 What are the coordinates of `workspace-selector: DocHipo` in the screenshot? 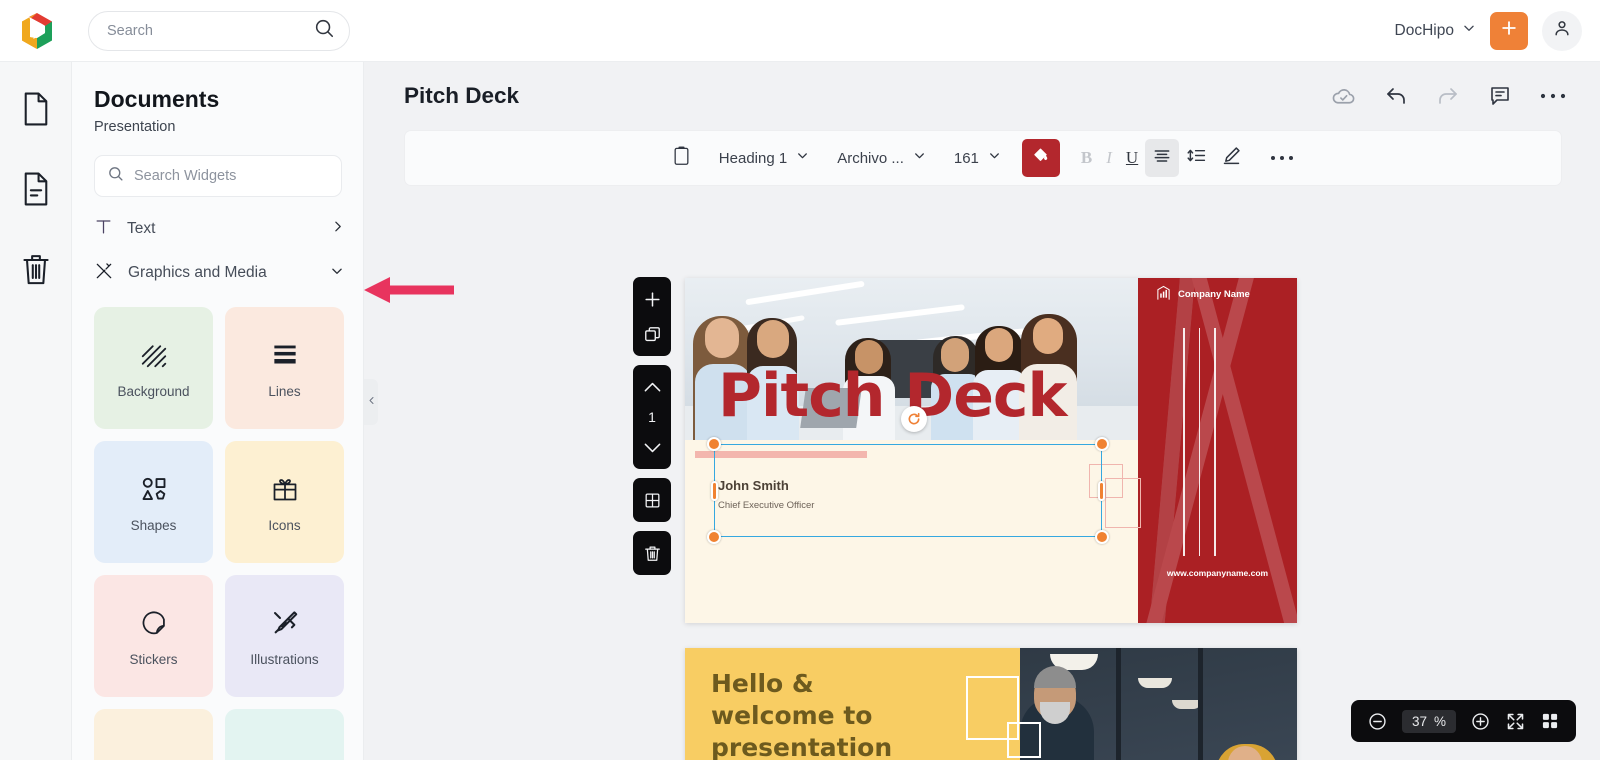 It's located at (1435, 30).